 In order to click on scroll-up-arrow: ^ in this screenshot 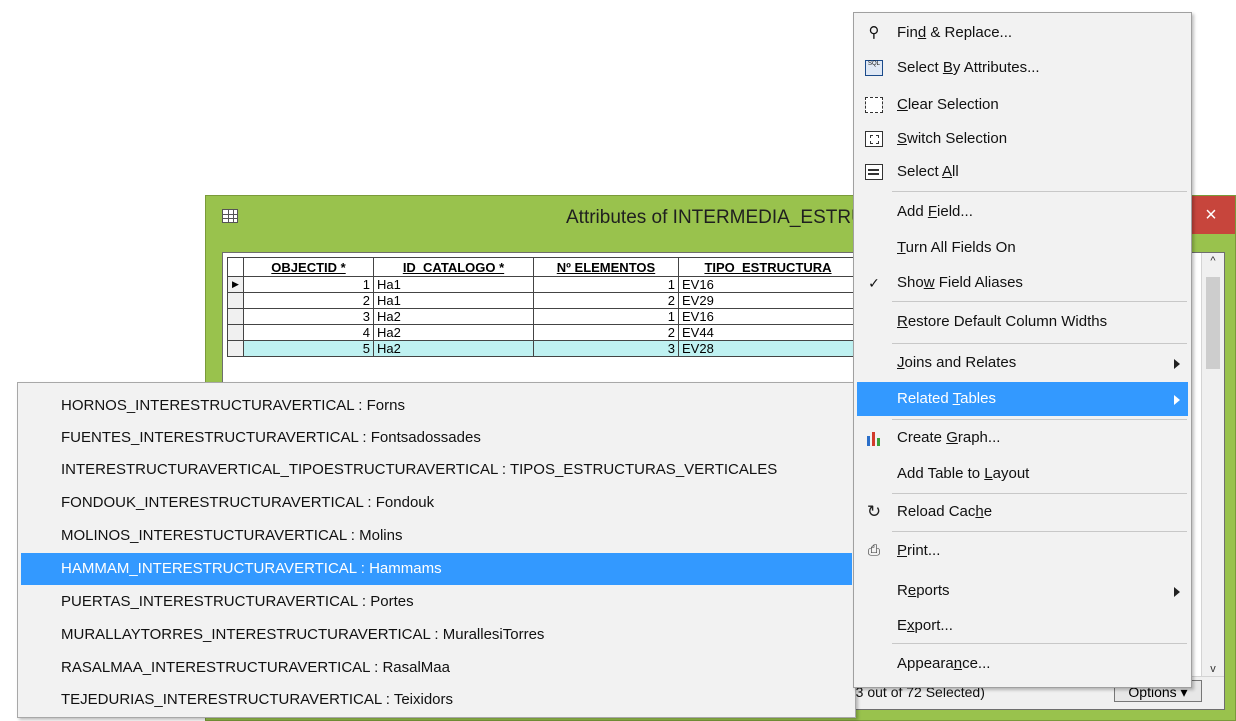, I will do `click(1213, 261)`.